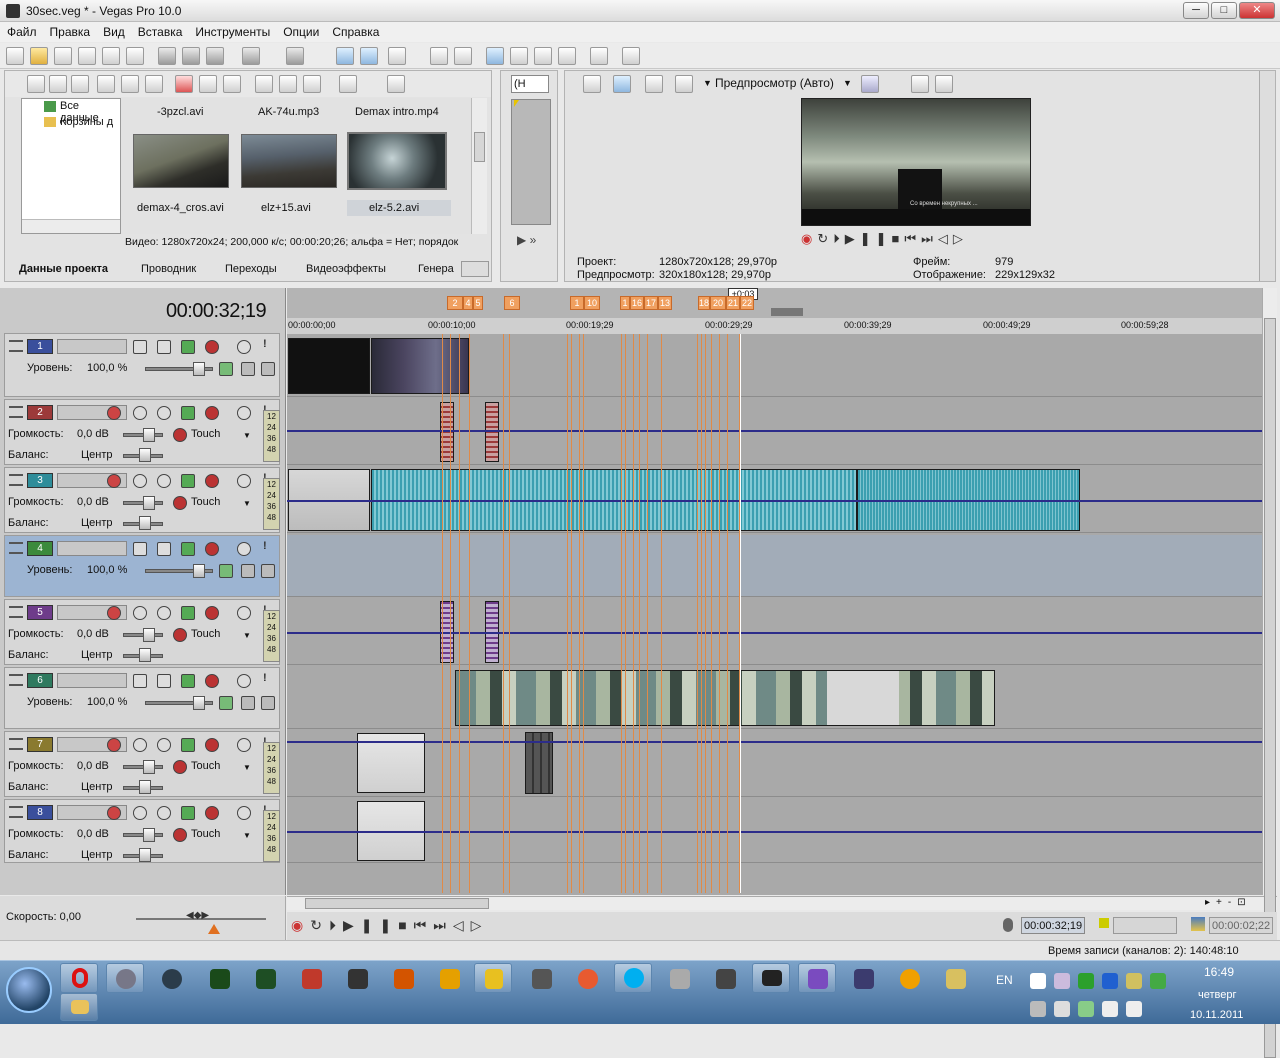  What do you see at coordinates (200, 917) in the screenshot?
I see `speed-slider-knob: ◀◆▶` at bounding box center [200, 917].